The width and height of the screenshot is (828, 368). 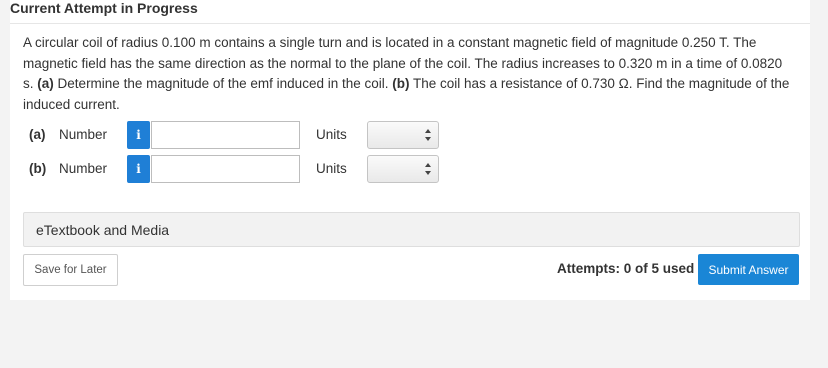 I want to click on part-label-b: (b), so click(x=38, y=168).